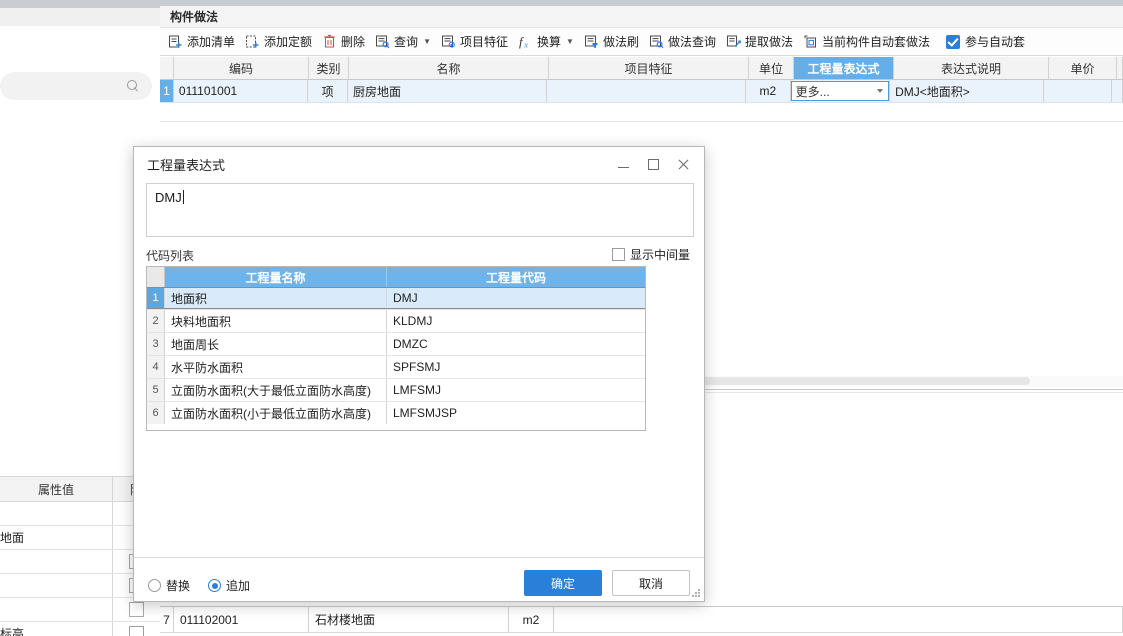 The width and height of the screenshot is (1123, 636). Describe the element at coordinates (80, 629) in the screenshot. I see `property-row: 标高` at that location.